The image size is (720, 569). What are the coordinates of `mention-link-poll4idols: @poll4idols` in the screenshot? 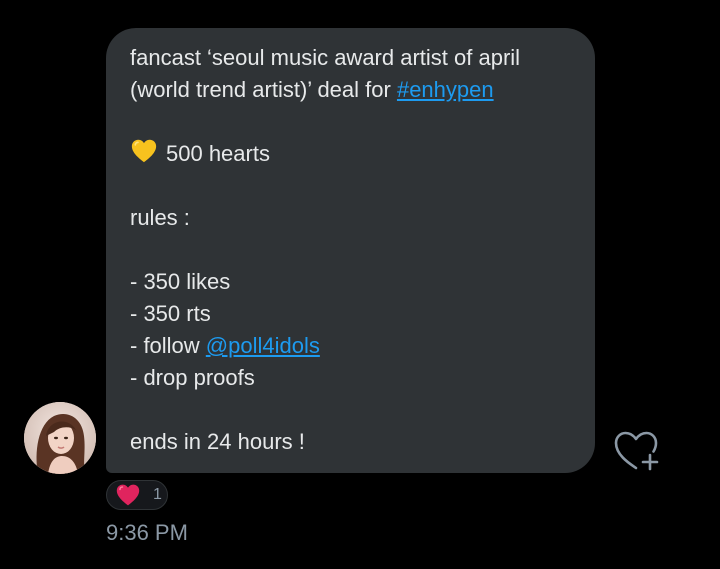 It's located at (263, 345).